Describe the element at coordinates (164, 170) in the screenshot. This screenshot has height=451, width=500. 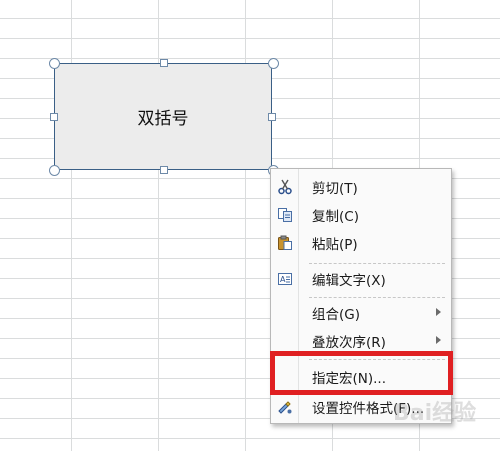
I see `resize-handle-bottom` at that location.